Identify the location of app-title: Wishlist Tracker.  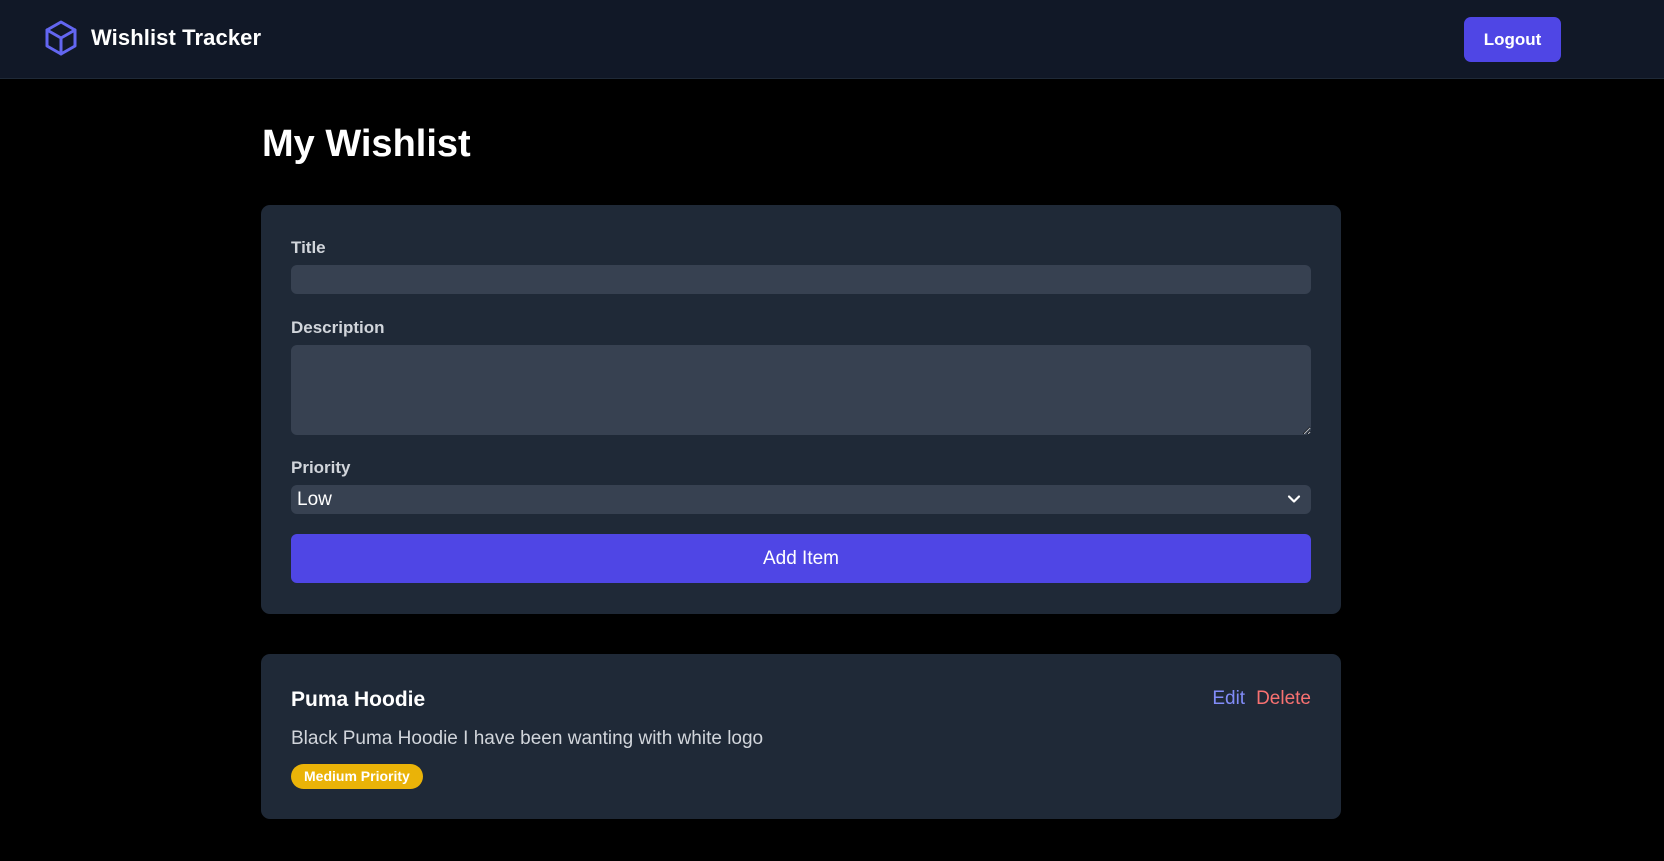
(176, 37).